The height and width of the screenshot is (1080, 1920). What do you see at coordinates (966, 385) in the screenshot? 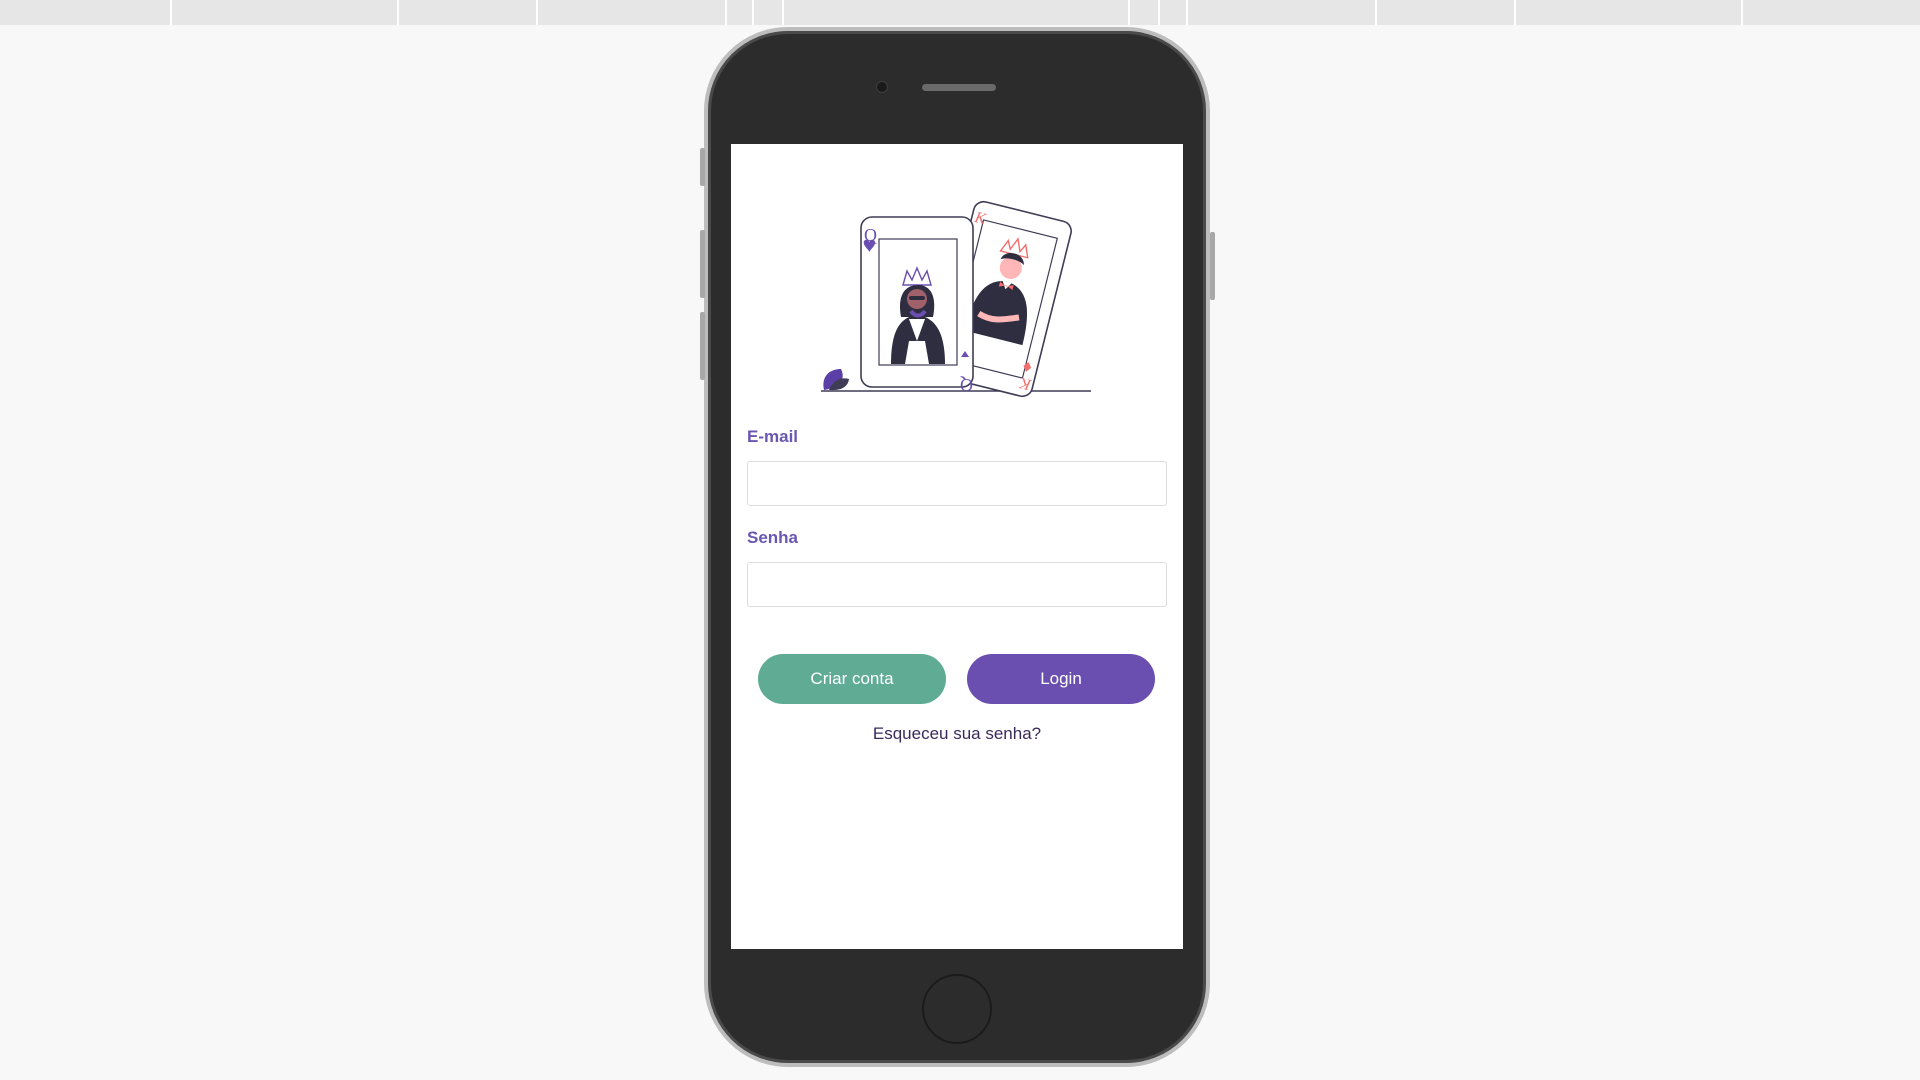
I see `queen-letter-bottom: Q` at bounding box center [966, 385].